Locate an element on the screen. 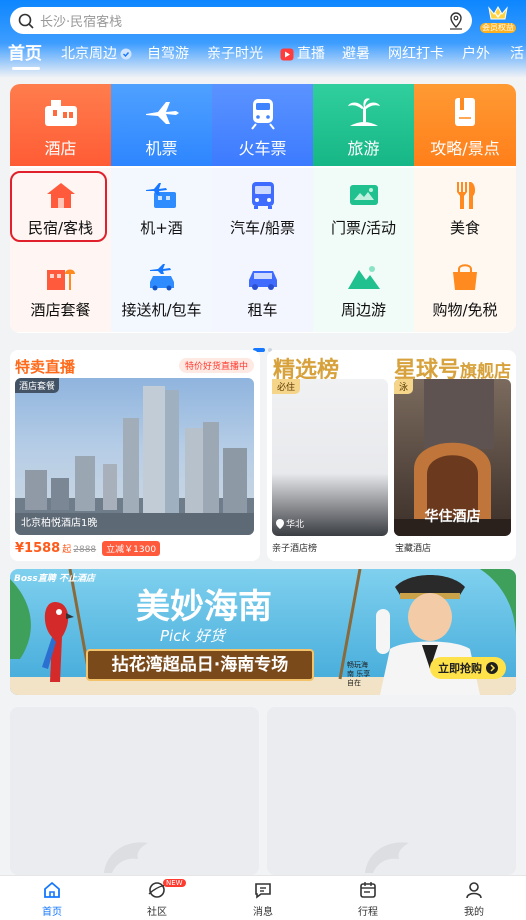 The image size is (526, 920). search-bar: 长沙·民宿客栈 is located at coordinates (241, 20).